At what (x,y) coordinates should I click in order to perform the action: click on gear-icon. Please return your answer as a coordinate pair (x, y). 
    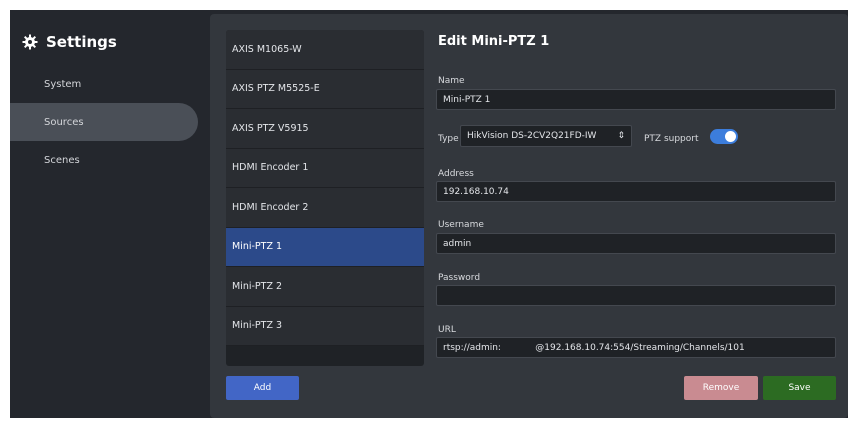
    Looking at the image, I should click on (30, 42).